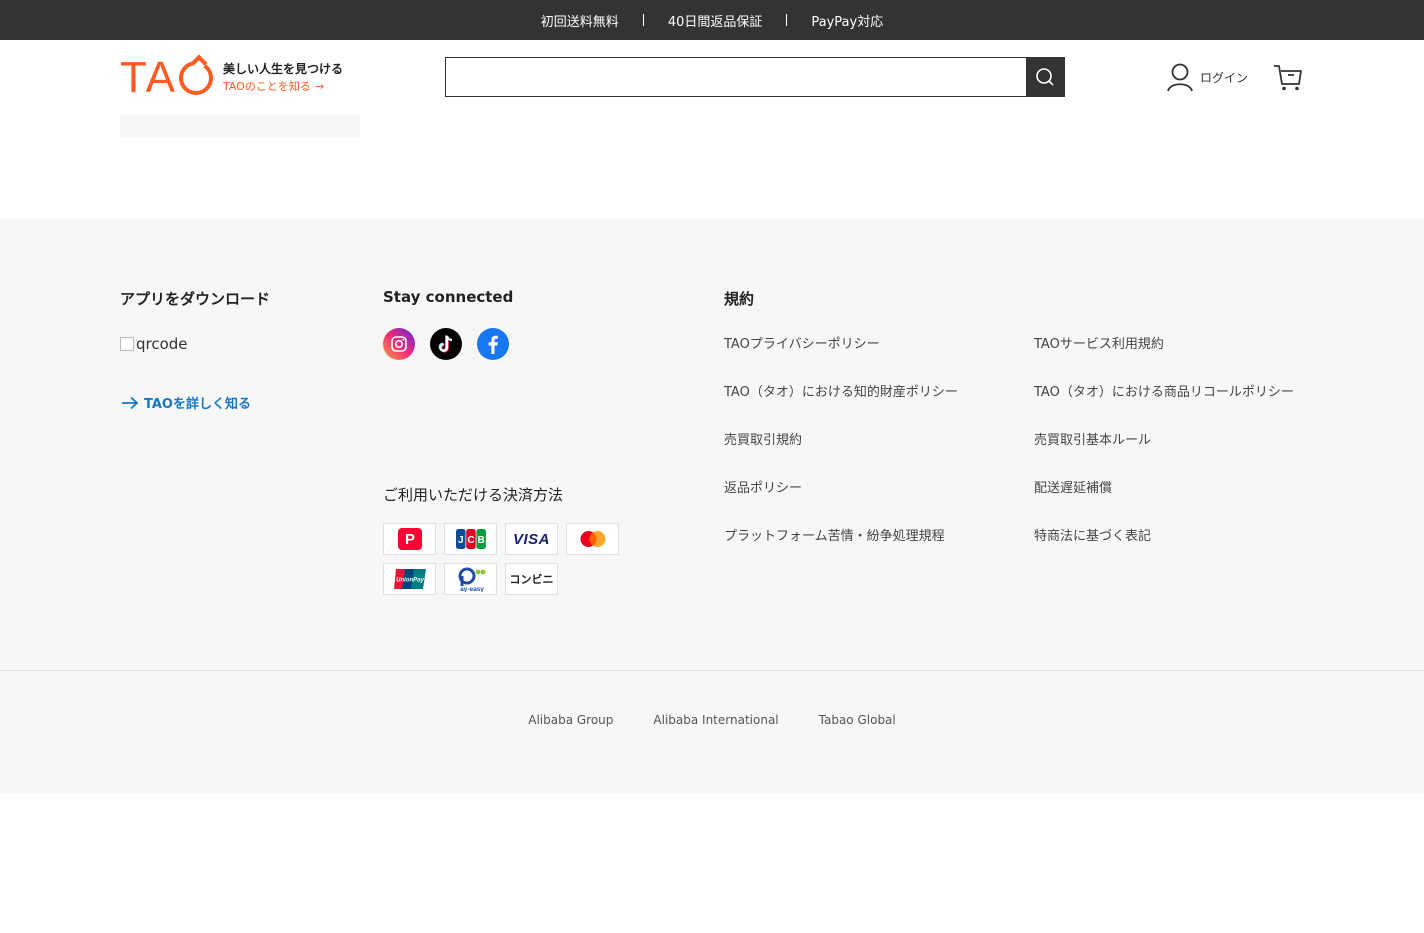 This screenshot has width=1424, height=933. I want to click on broken-image-icon, so click(127, 344).